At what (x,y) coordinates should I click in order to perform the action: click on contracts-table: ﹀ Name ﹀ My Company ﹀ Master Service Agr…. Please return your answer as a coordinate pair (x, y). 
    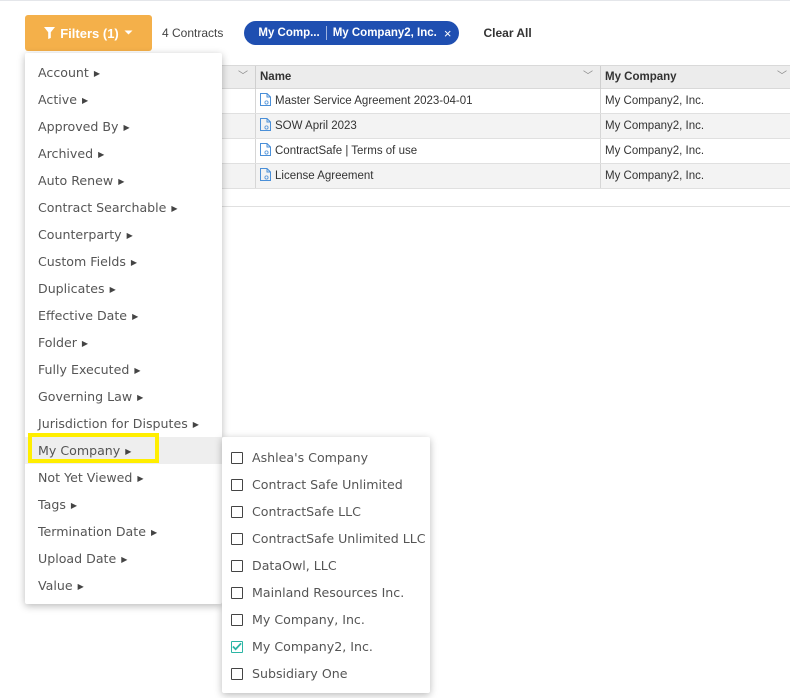
    Looking at the image, I should click on (471, 127).